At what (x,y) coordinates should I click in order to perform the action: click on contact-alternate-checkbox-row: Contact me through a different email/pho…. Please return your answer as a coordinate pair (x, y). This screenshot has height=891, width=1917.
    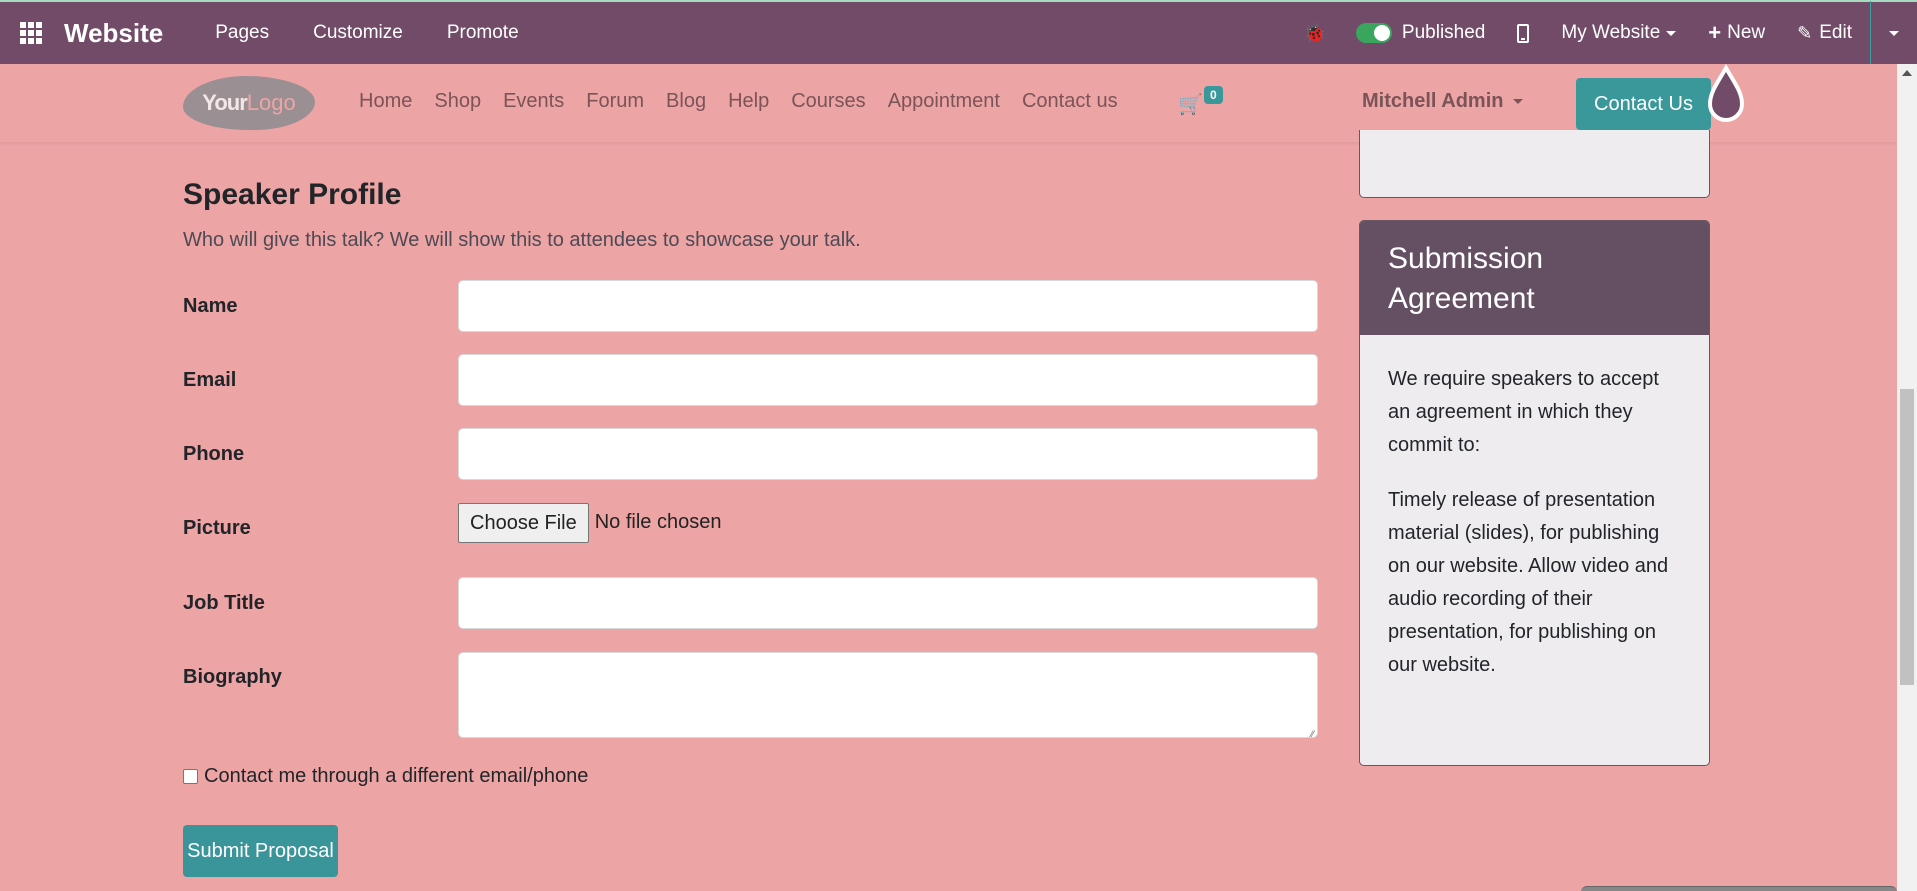
    Looking at the image, I should click on (385, 776).